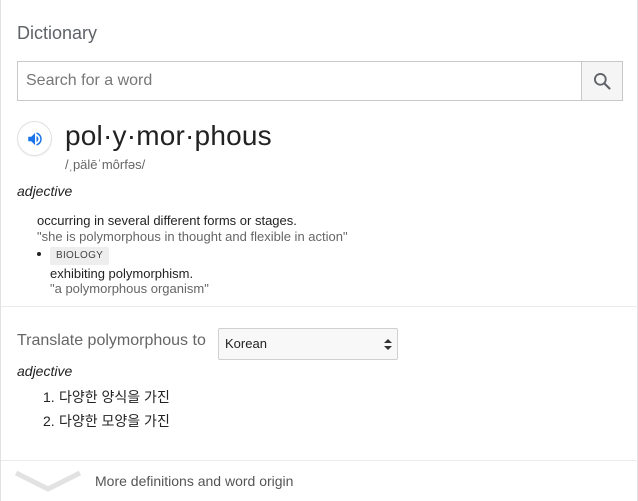 Image resolution: width=638 pixels, height=501 pixels. Describe the element at coordinates (105, 164) in the screenshot. I see `pronunciation: /ˌpälēˈmôrfəs/` at that location.